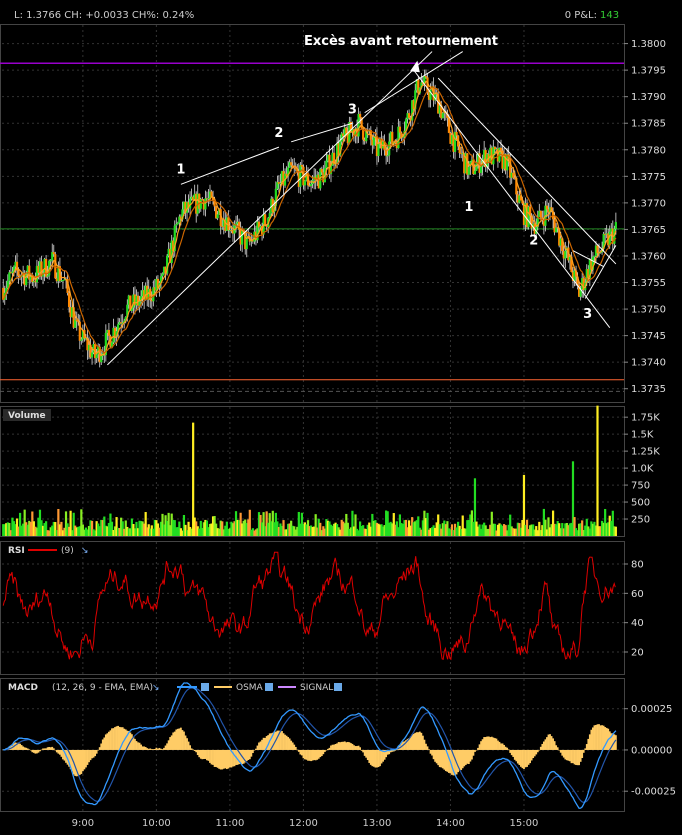 The image size is (682, 835). What do you see at coordinates (205, 687) in the screenshot?
I see `macd-checkbox` at bounding box center [205, 687].